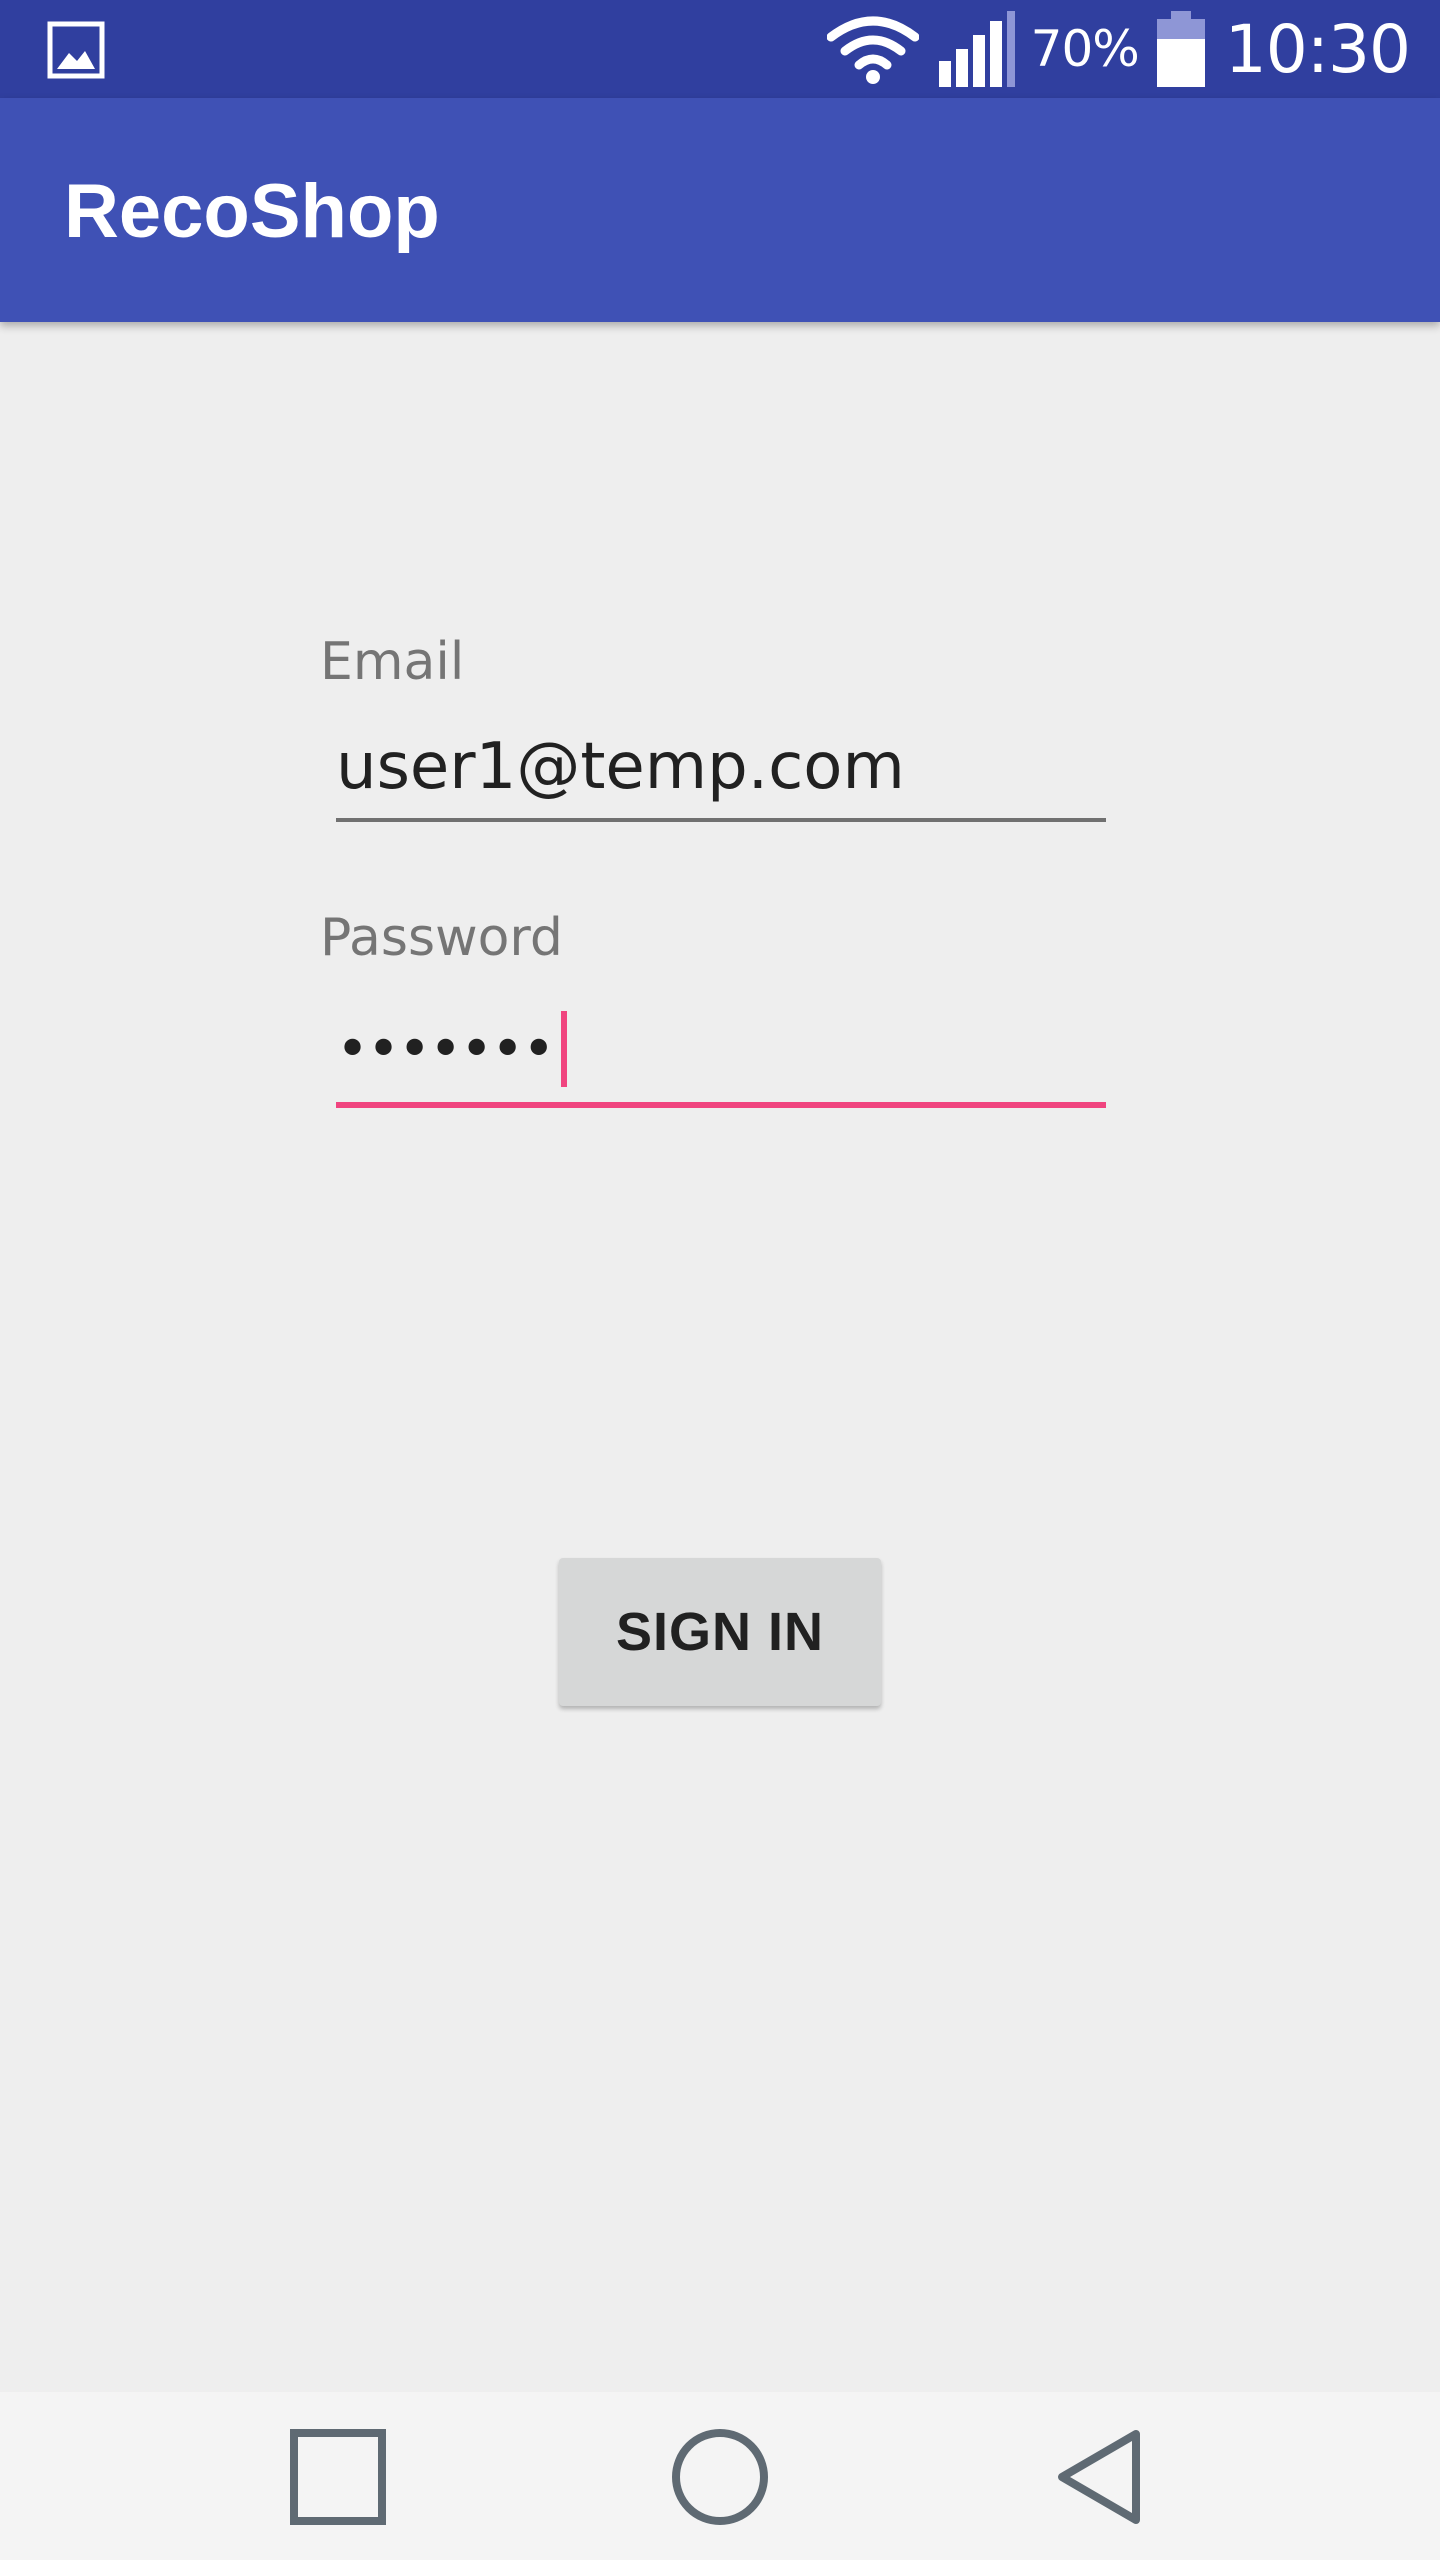 This screenshot has width=1440, height=2560. I want to click on password-field: •••••••, so click(721, 1056).